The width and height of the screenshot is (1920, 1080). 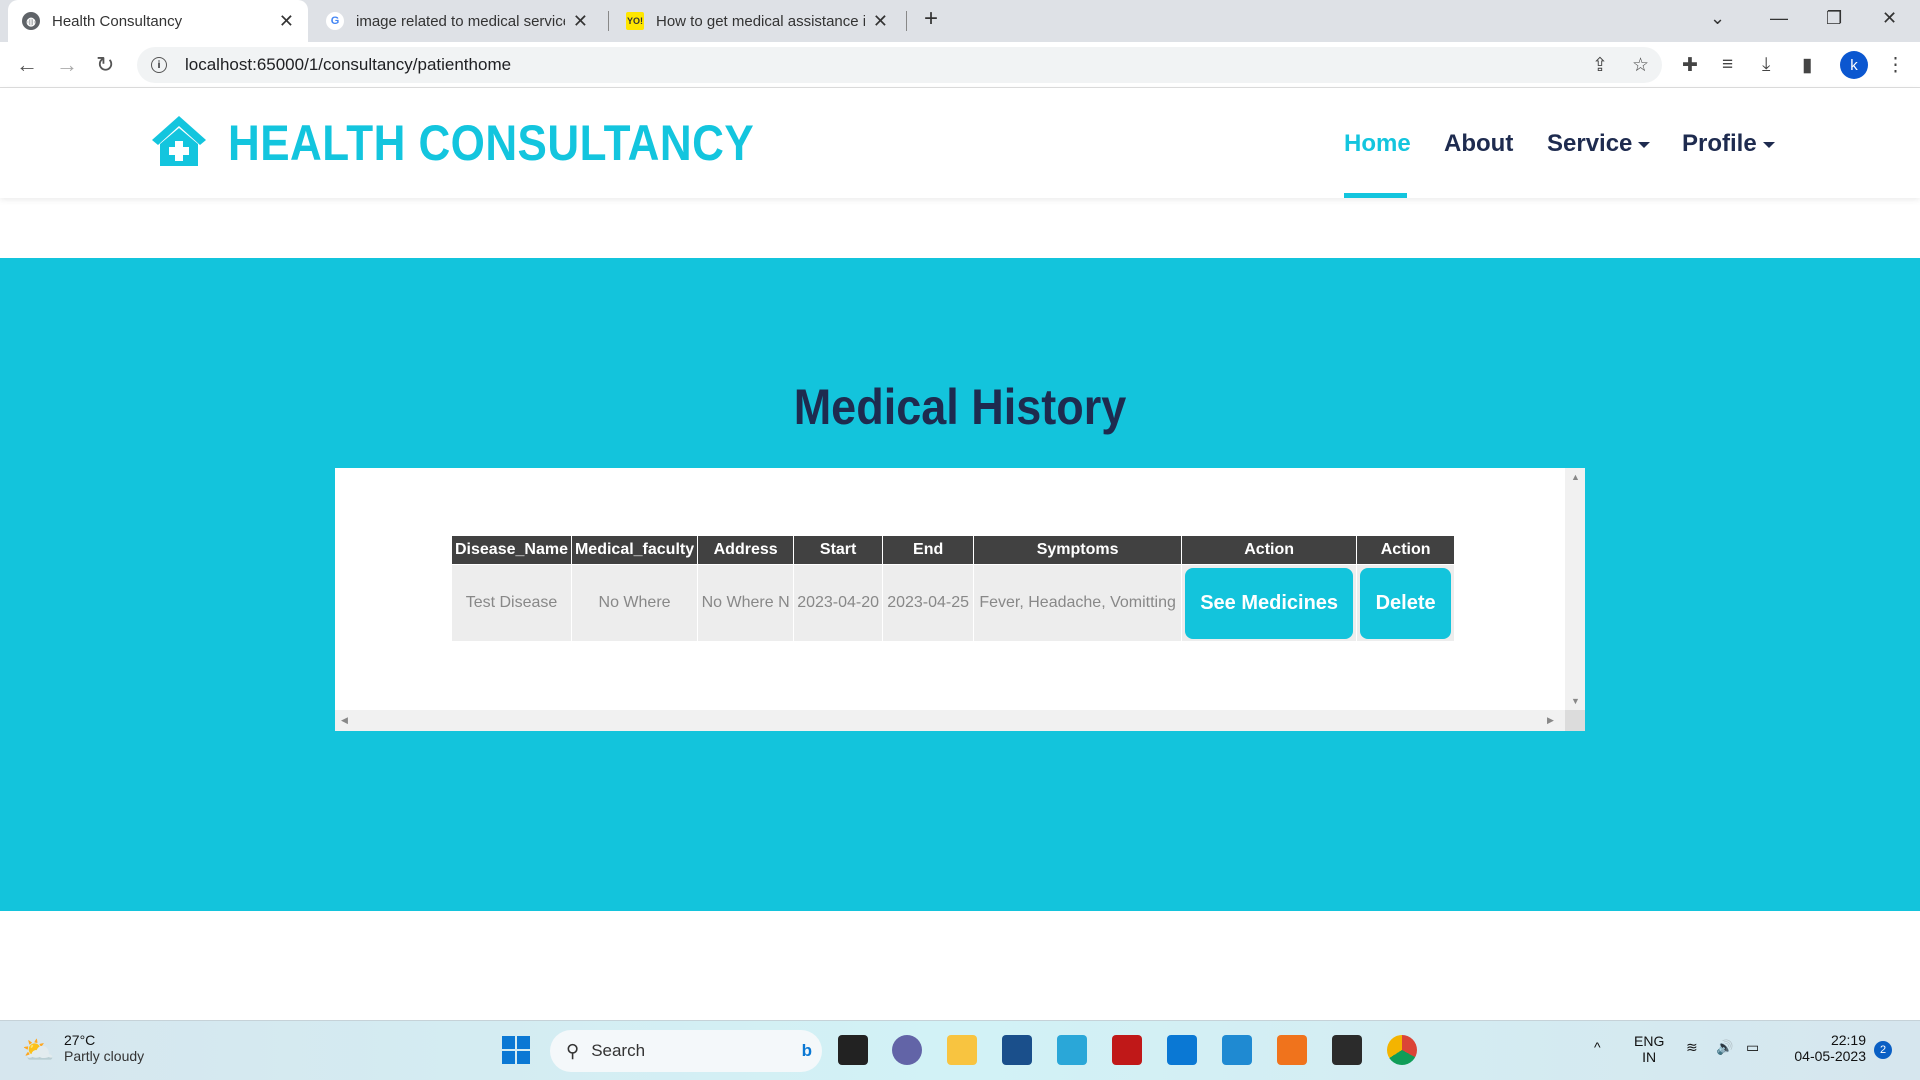 I want to click on see-medicines-button: See Medicines, so click(x=1269, y=603).